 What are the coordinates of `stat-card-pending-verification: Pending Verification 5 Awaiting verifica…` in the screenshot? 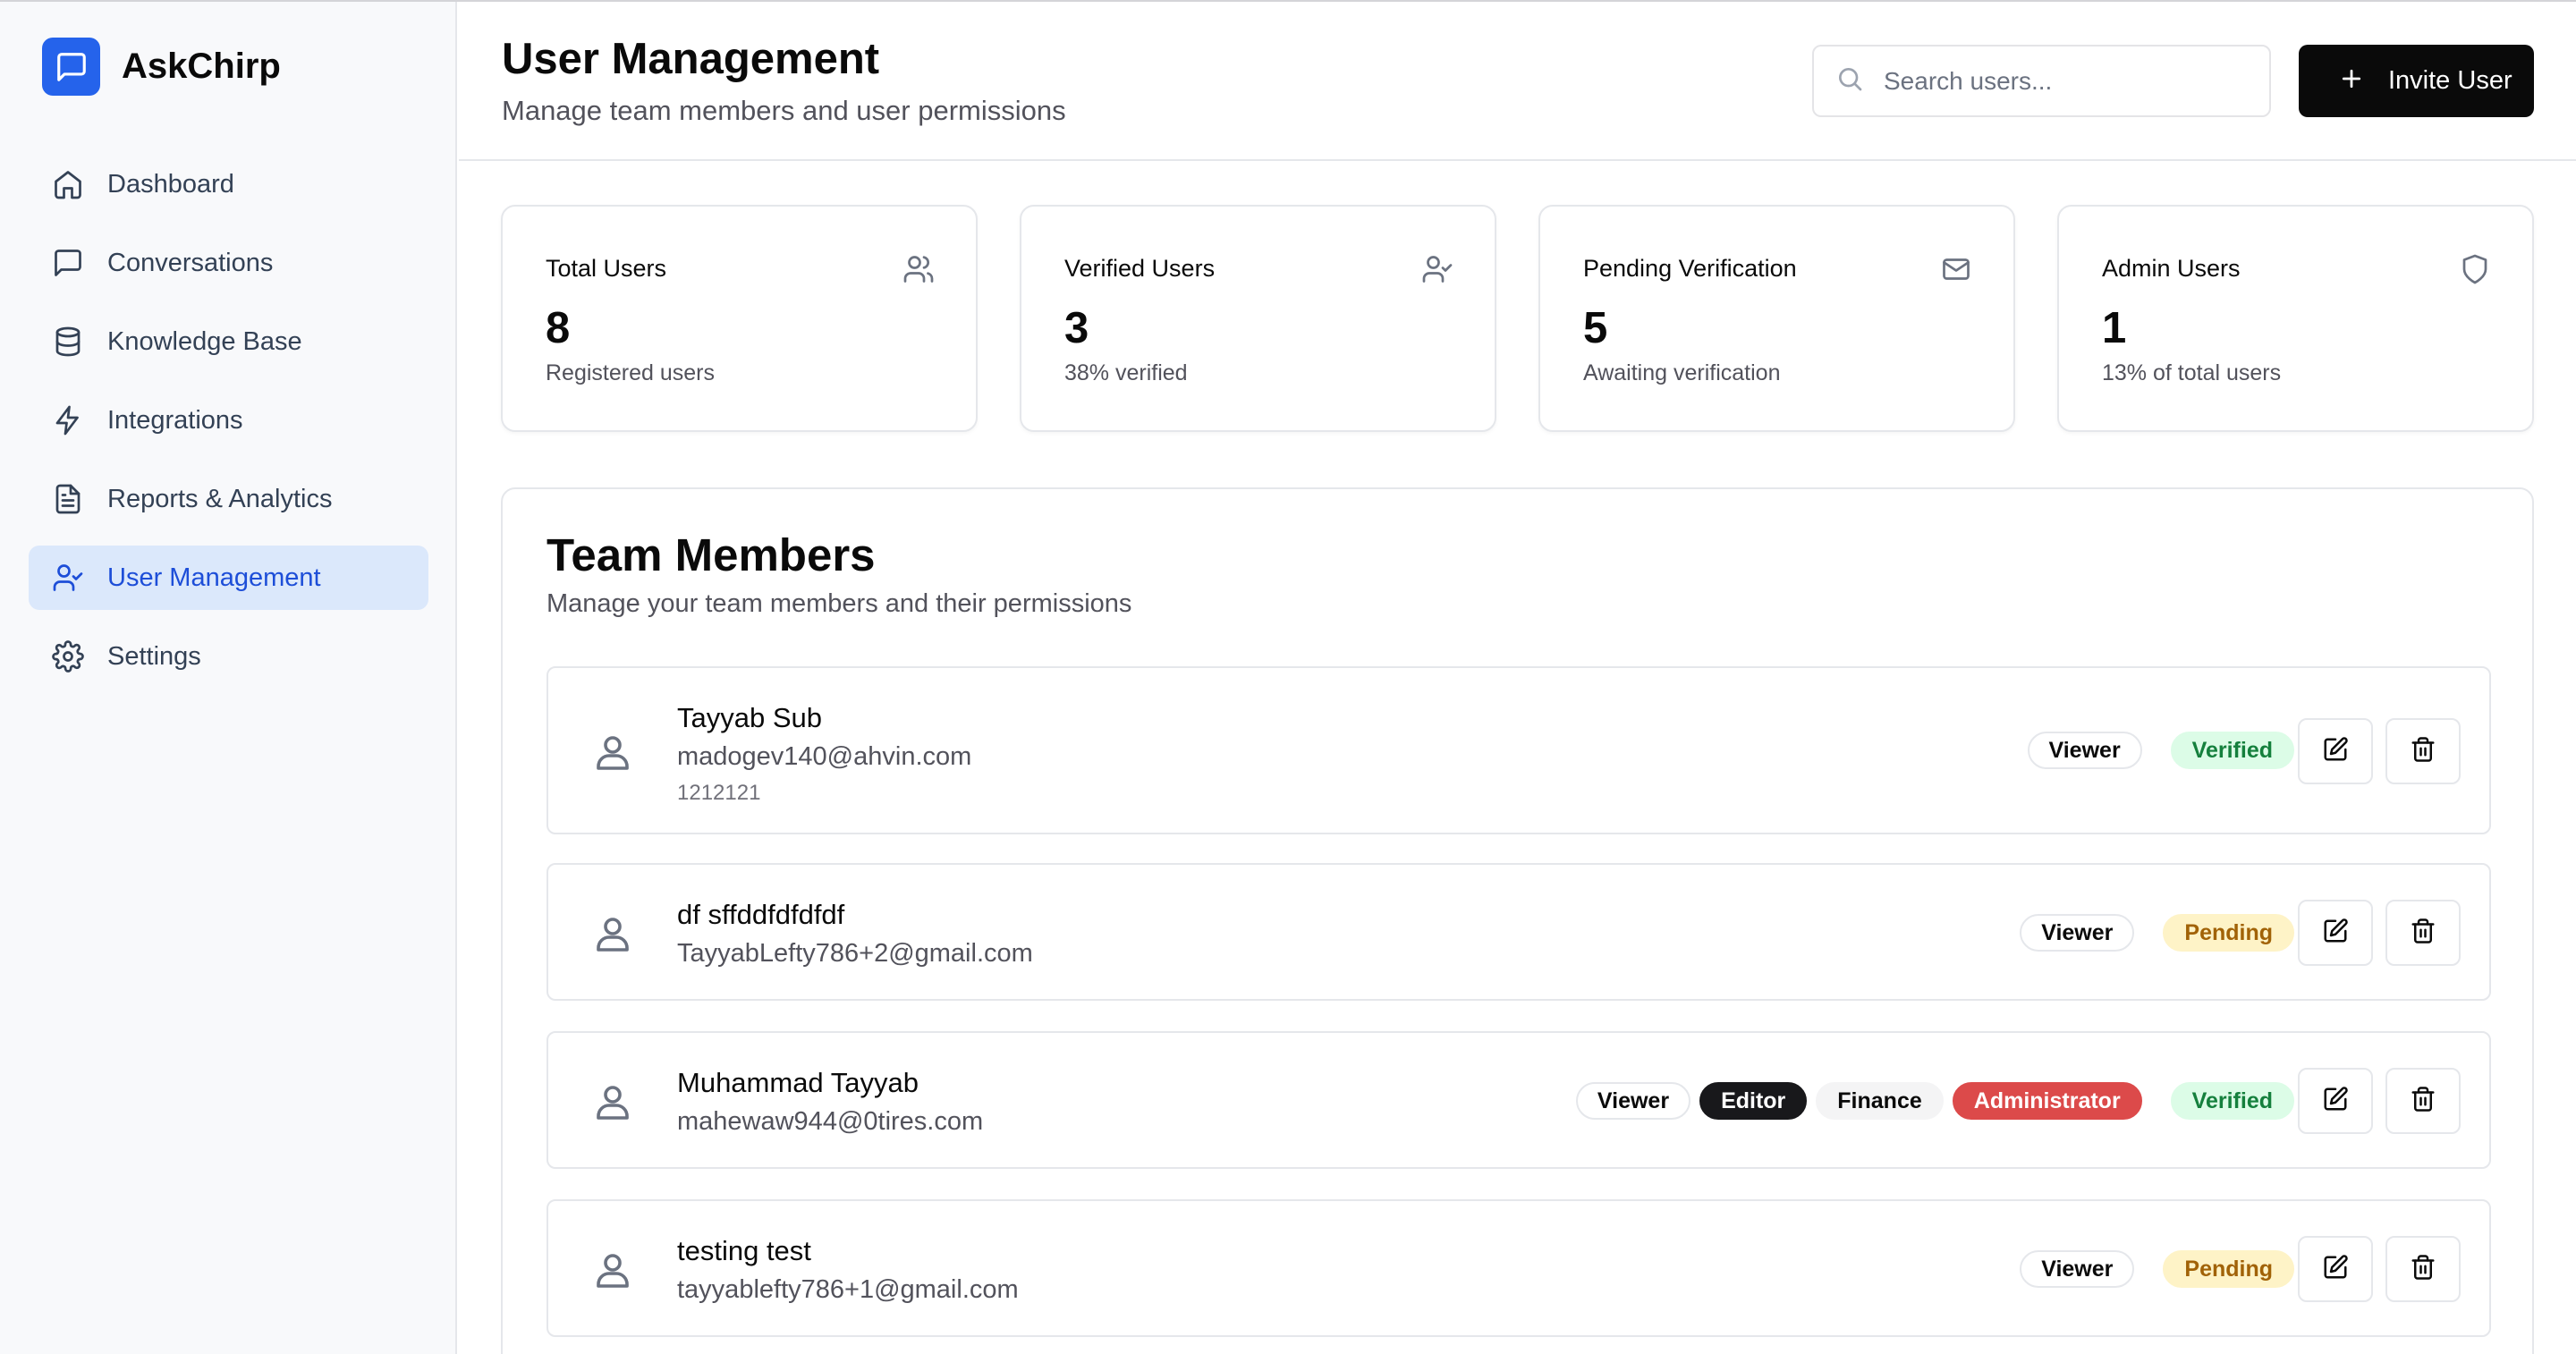 It's located at (1776, 318).